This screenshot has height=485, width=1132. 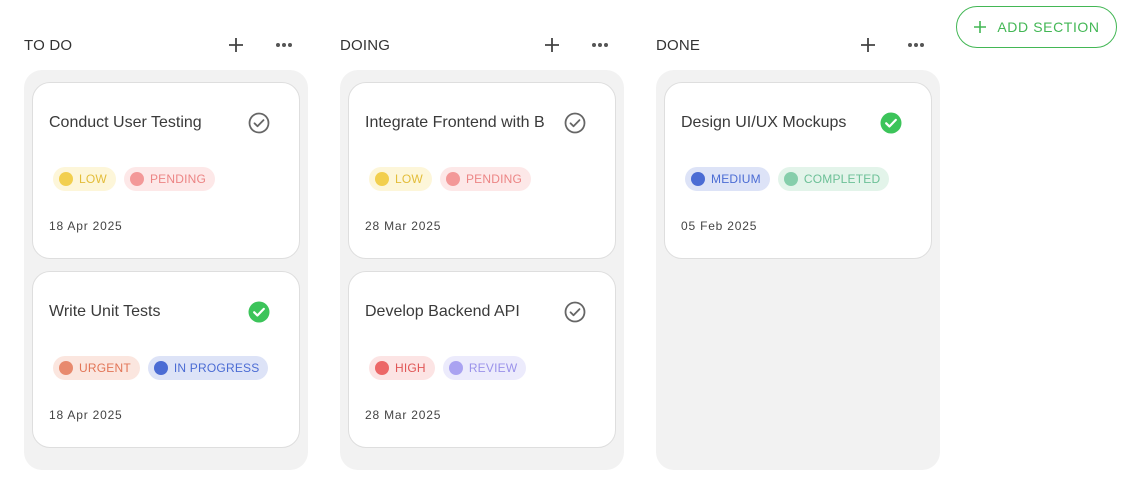 What do you see at coordinates (166, 45) in the screenshot?
I see `column-header: TO DO` at bounding box center [166, 45].